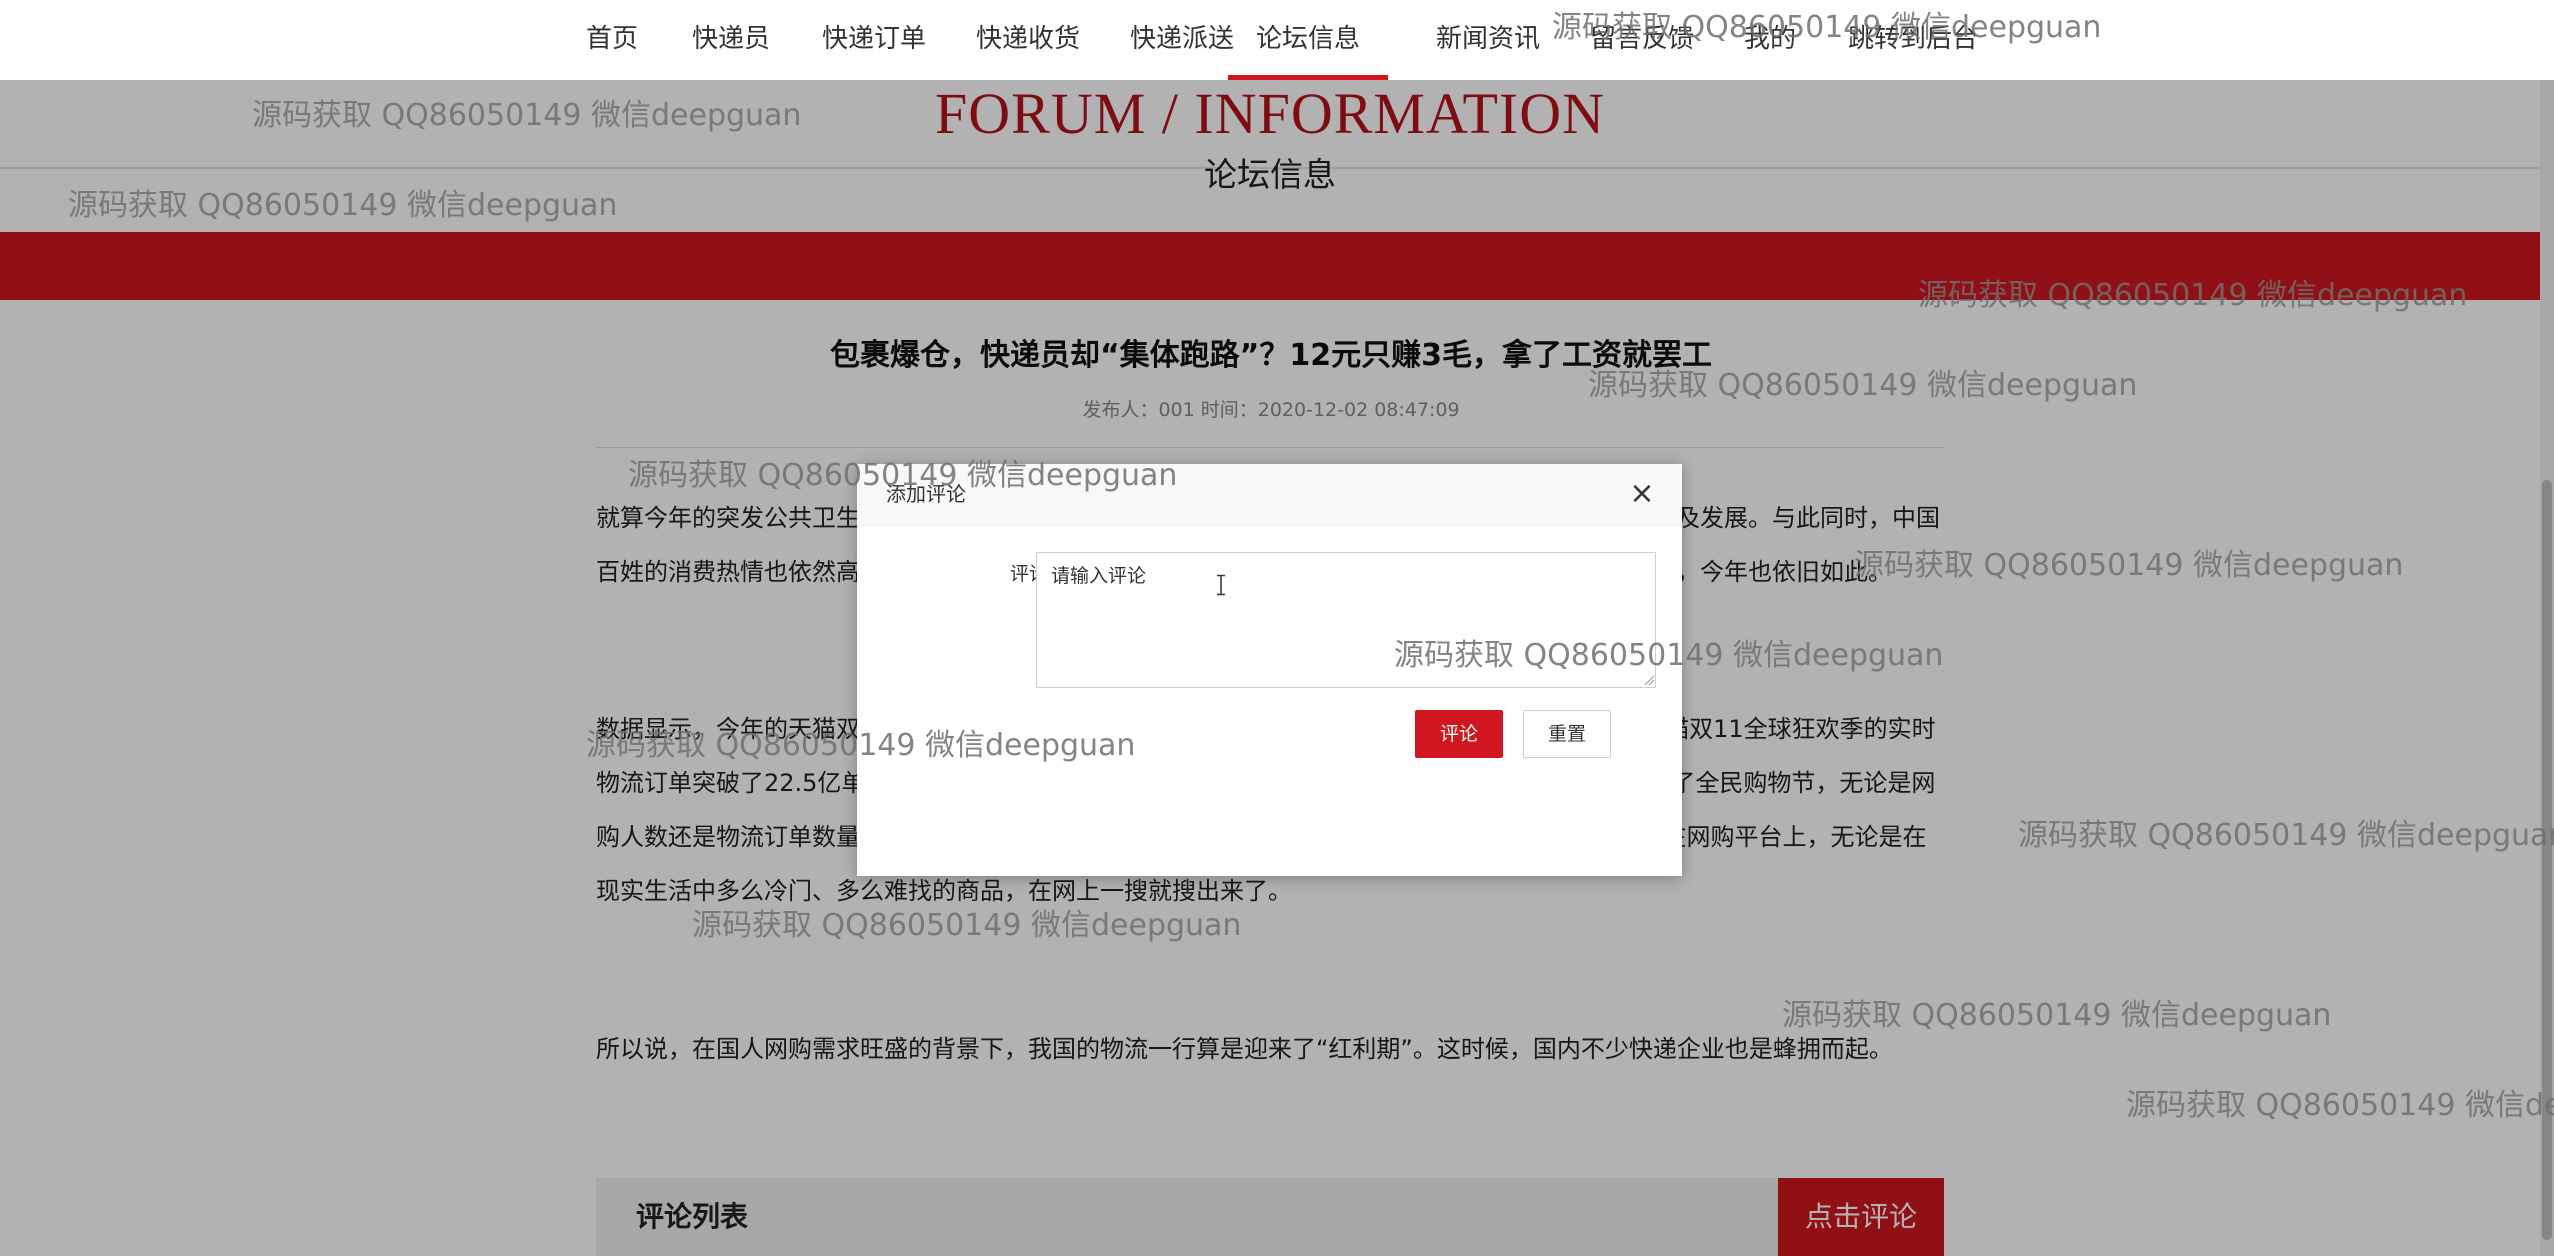 The width and height of the screenshot is (2554, 1256). I want to click on submit-comment-button: 评论, so click(1459, 734).